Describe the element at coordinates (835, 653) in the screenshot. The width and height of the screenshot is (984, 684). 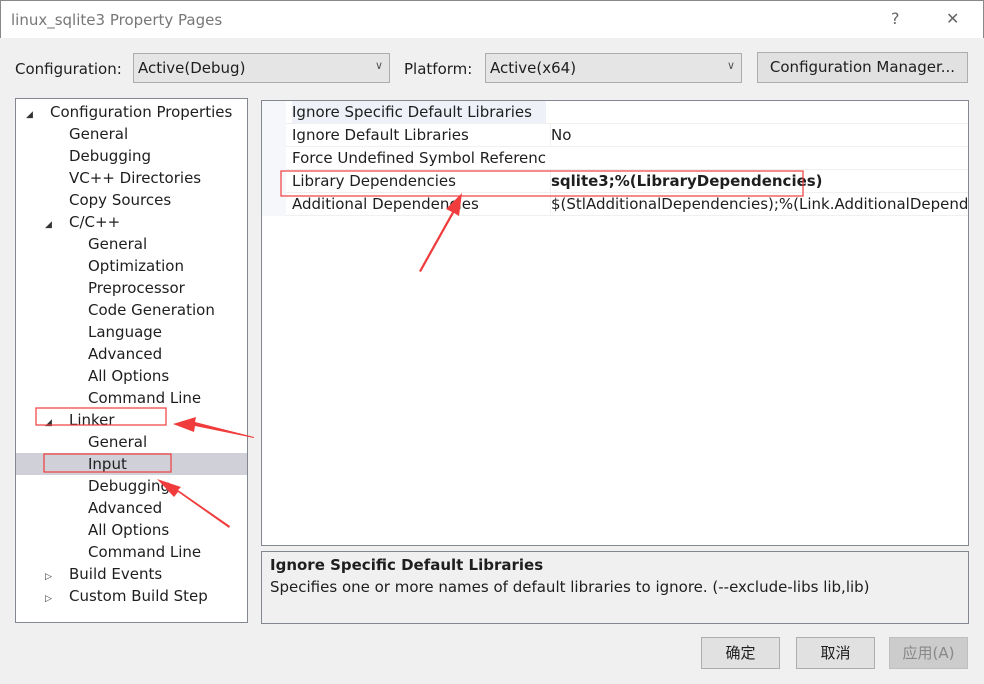
I see `cancel-button: 取消` at that location.